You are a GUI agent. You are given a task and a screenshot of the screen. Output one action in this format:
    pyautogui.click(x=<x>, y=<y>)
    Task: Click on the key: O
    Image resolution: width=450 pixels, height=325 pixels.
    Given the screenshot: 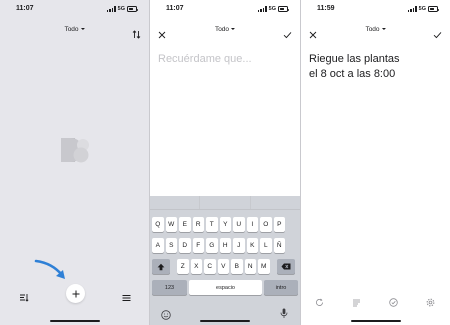 What is the action you would take?
    pyautogui.click(x=266, y=224)
    